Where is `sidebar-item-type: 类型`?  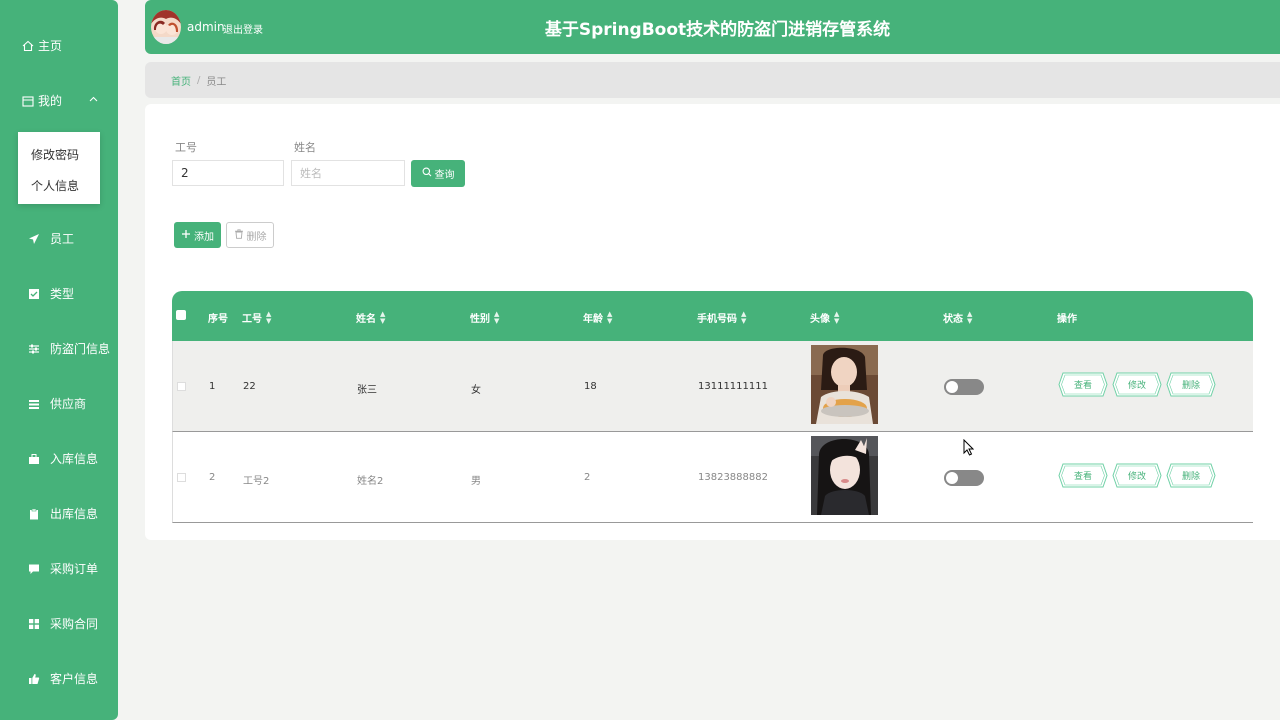 sidebar-item-type: 类型 is located at coordinates (51, 293).